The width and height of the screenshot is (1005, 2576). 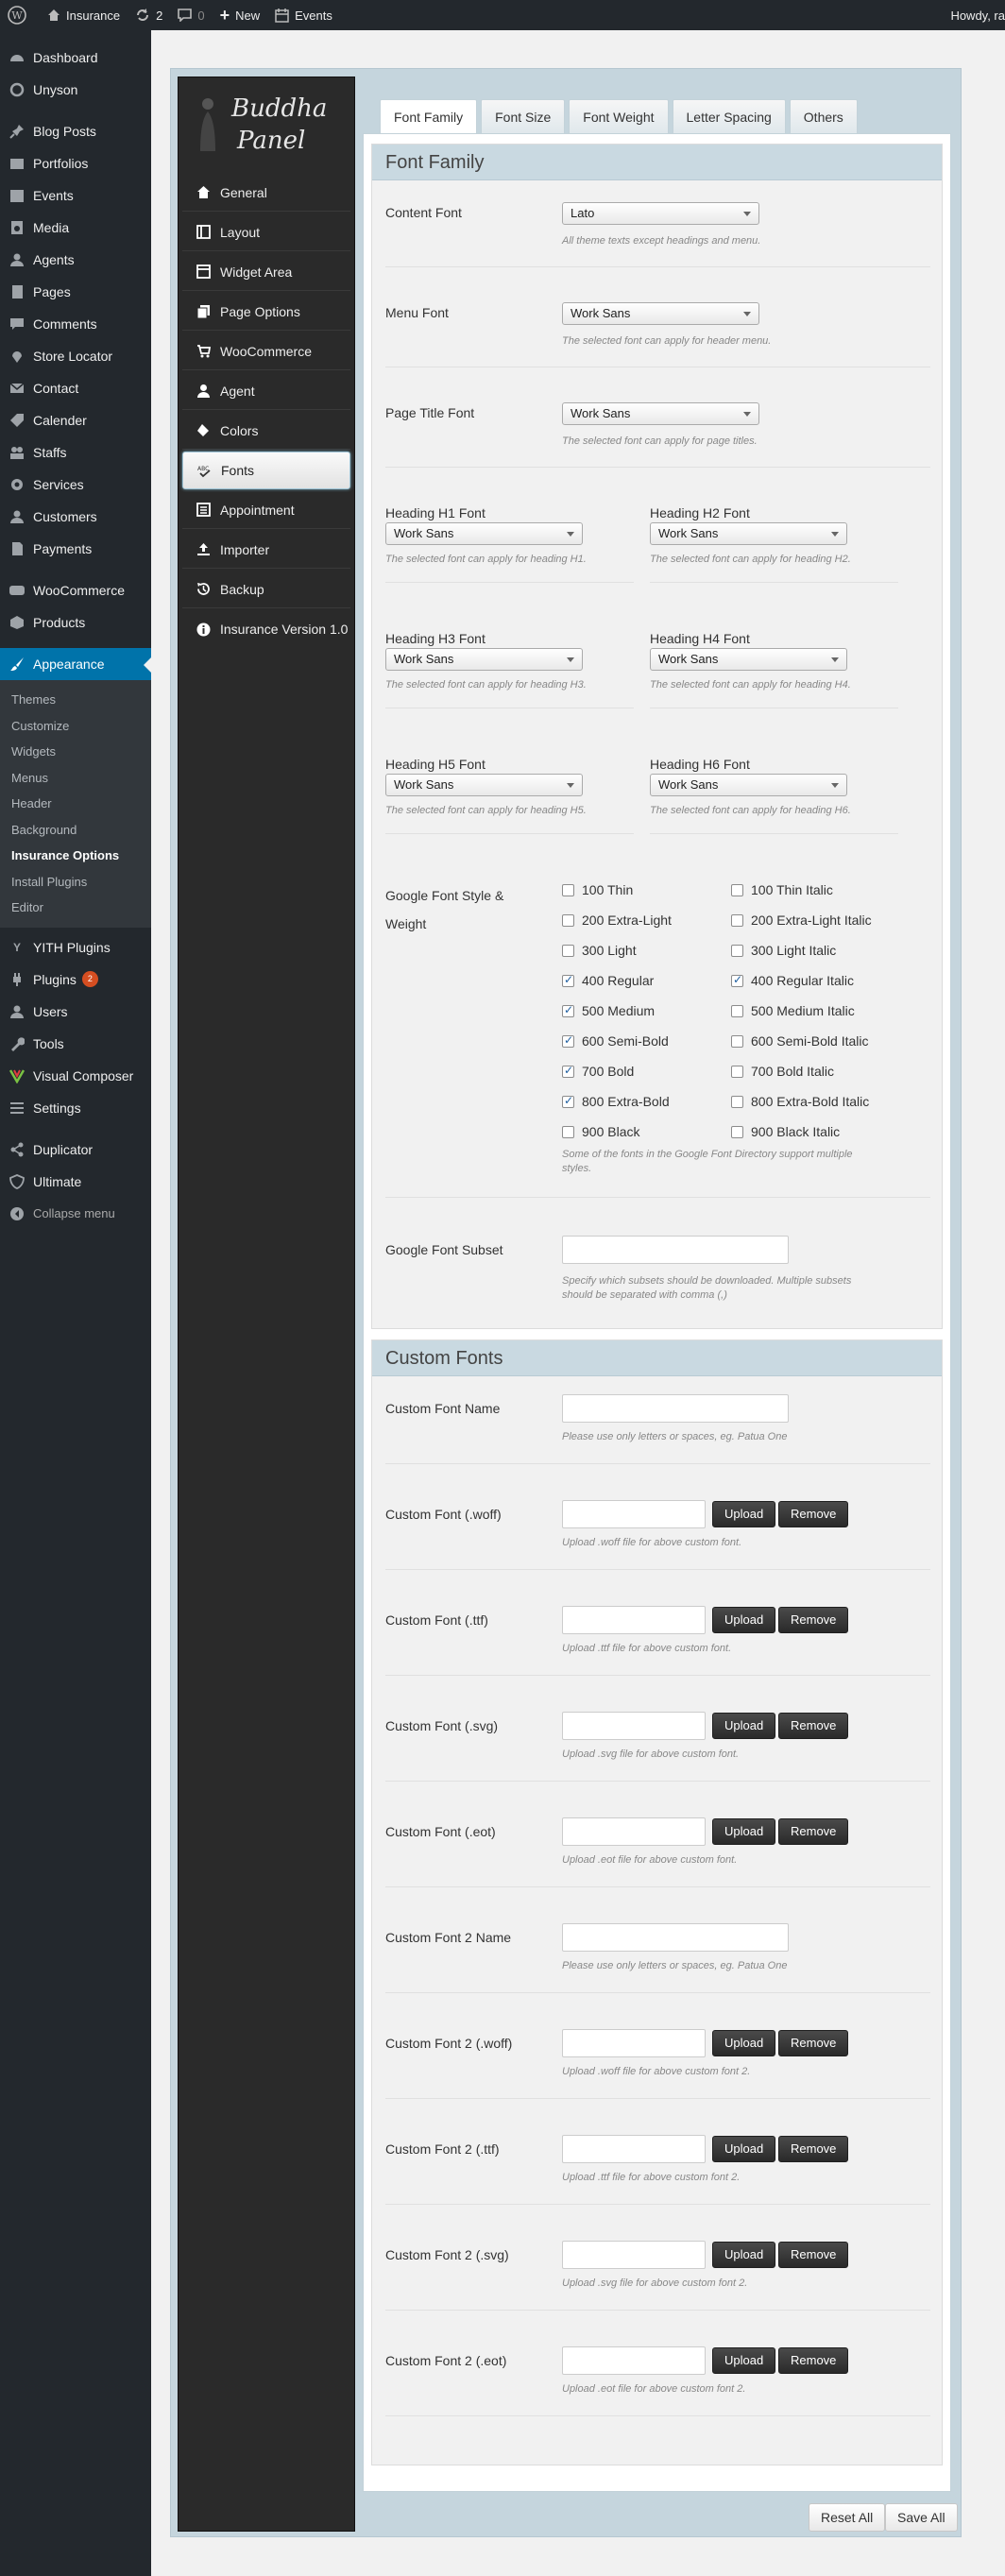 I want to click on panel-nav-appointment: Appointment, so click(x=266, y=510).